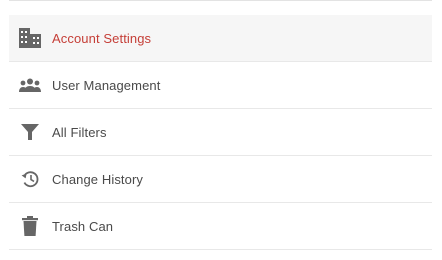 Image resolution: width=442 pixels, height=260 pixels. What do you see at coordinates (30, 85) in the screenshot?
I see `people-group-icon` at bounding box center [30, 85].